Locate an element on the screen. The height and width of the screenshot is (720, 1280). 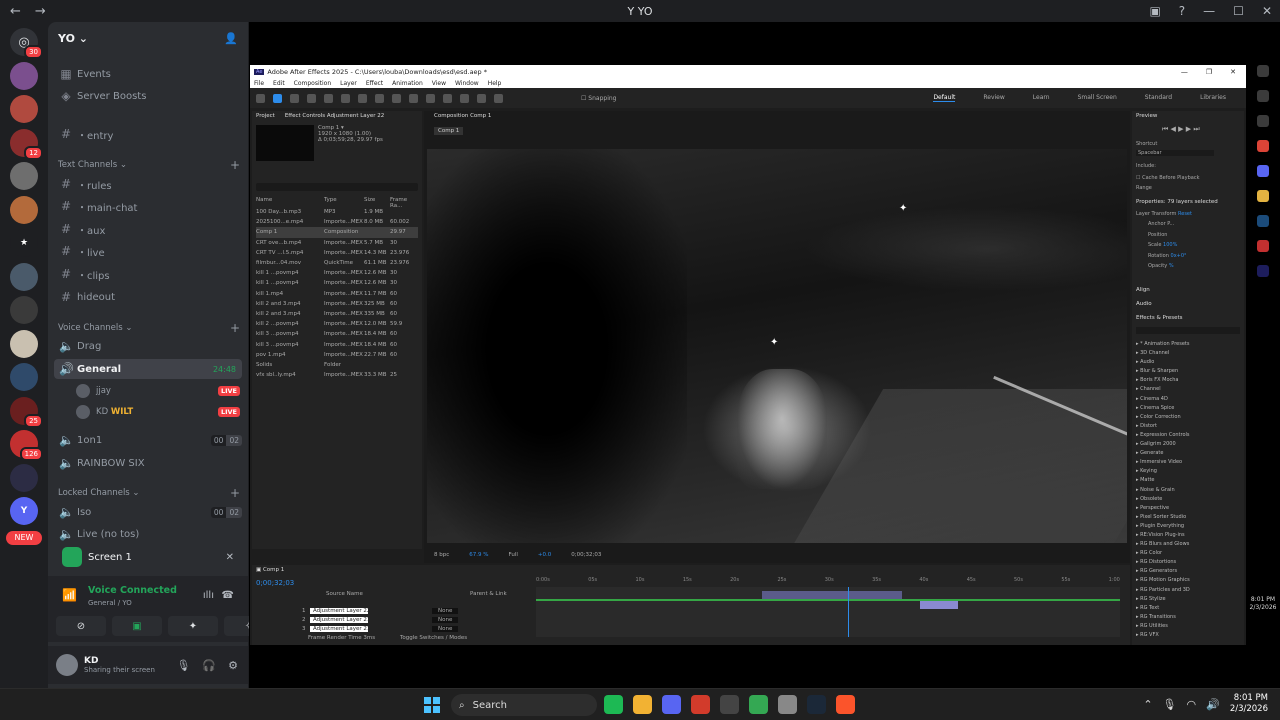
workspace-small-screen: Small Screen is located at coordinates (1097, 98).